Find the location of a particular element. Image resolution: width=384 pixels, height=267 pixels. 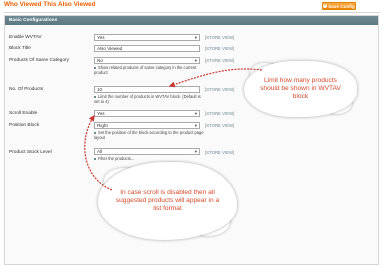

stock-level-value: All is located at coordinates (100, 151).